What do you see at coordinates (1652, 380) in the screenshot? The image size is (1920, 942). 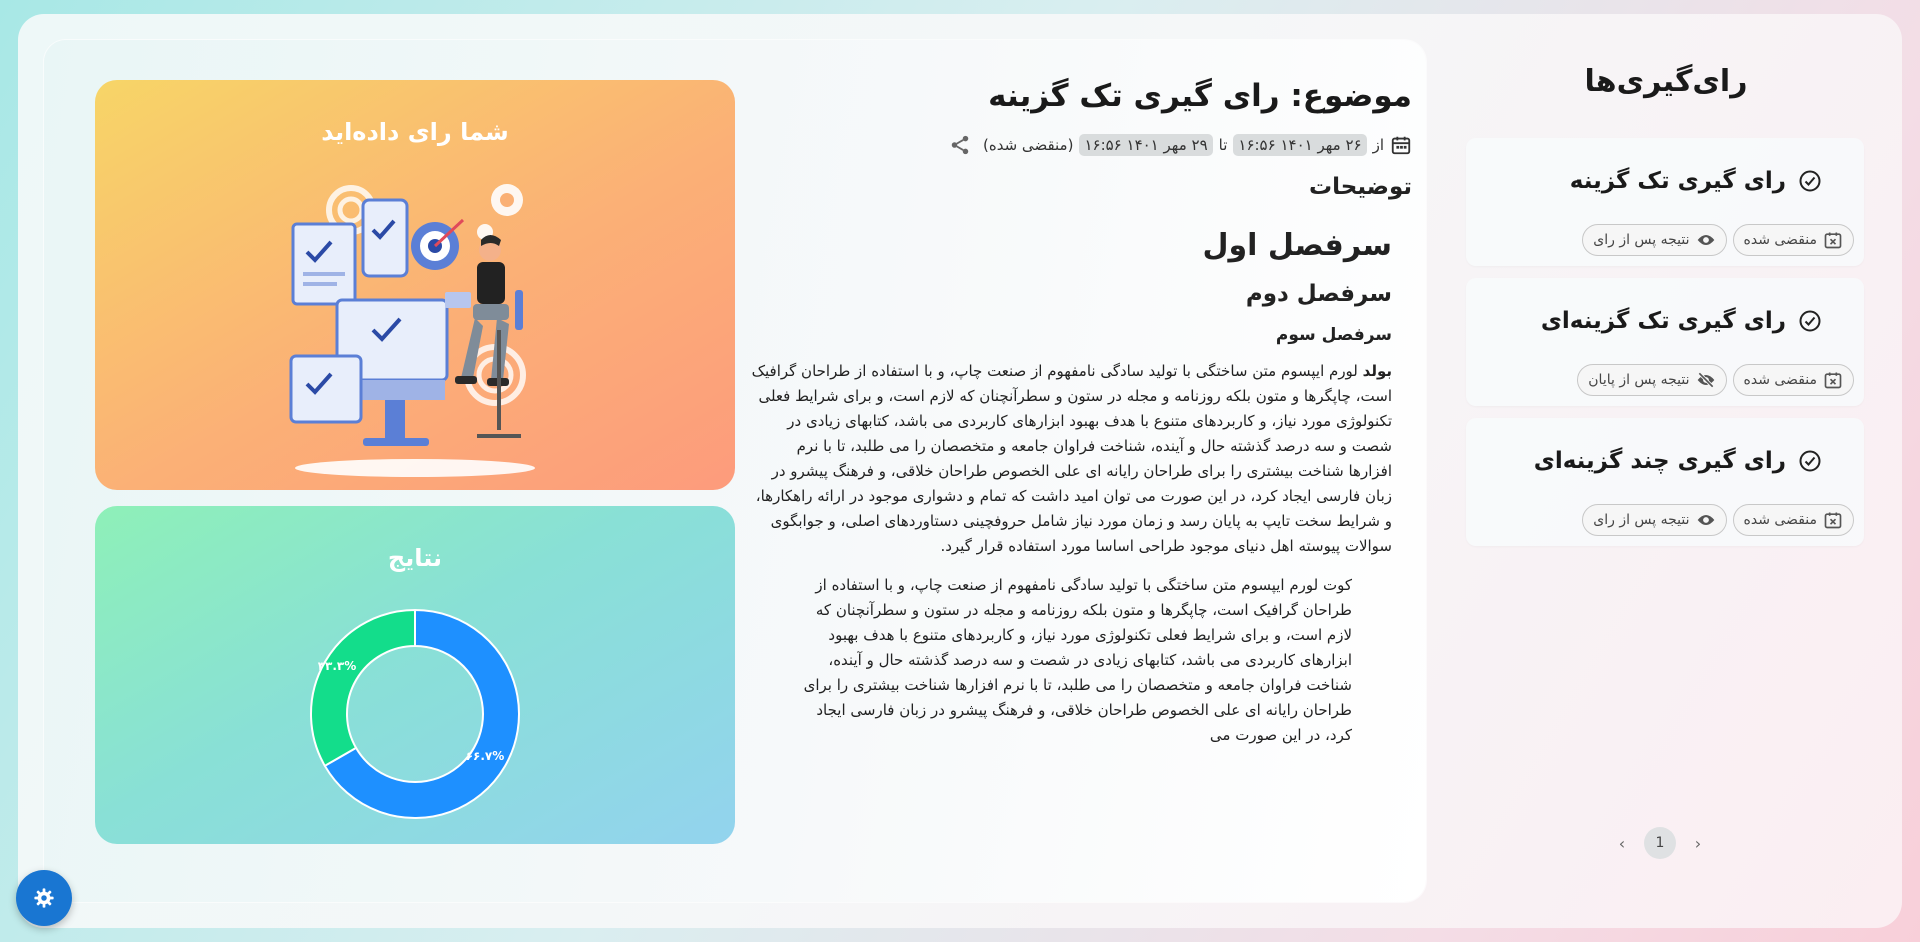 I see `result-visibility-badge: نتیجه پس از پایان` at bounding box center [1652, 380].